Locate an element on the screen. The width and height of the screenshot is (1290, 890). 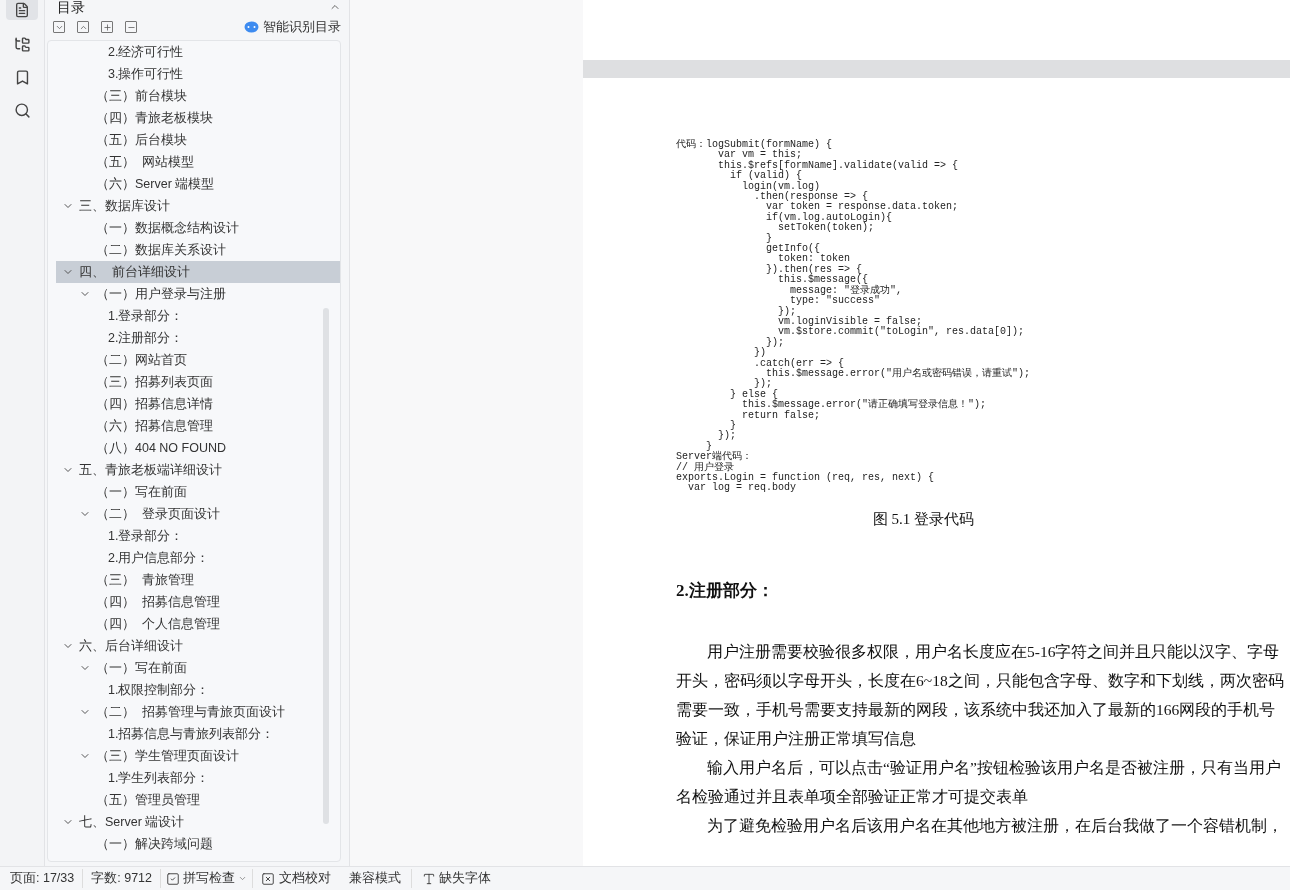
outline-item: （六）招募信息管理 is located at coordinates (198, 426).